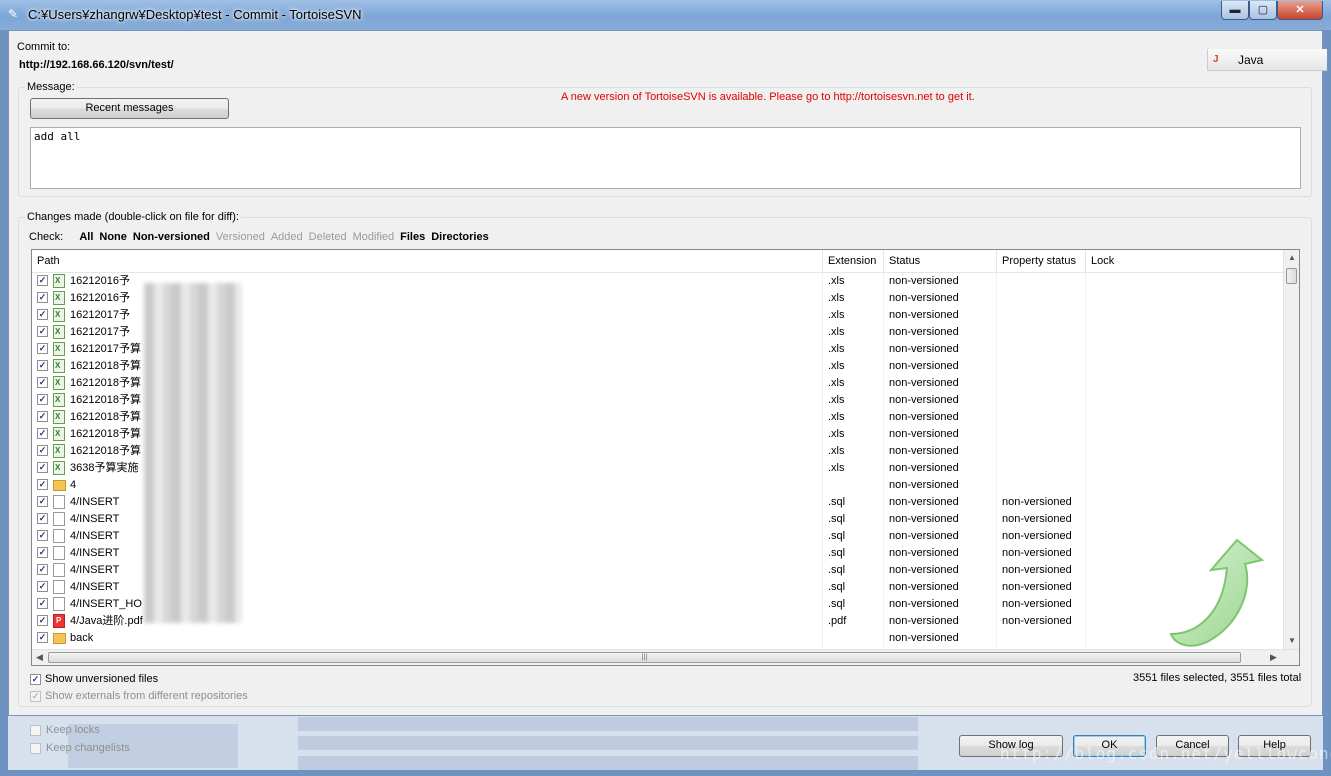 Image resolution: width=1331 pixels, height=776 pixels. What do you see at coordinates (35, 730) in the screenshot?
I see `keep-locks-checkbox` at bounding box center [35, 730].